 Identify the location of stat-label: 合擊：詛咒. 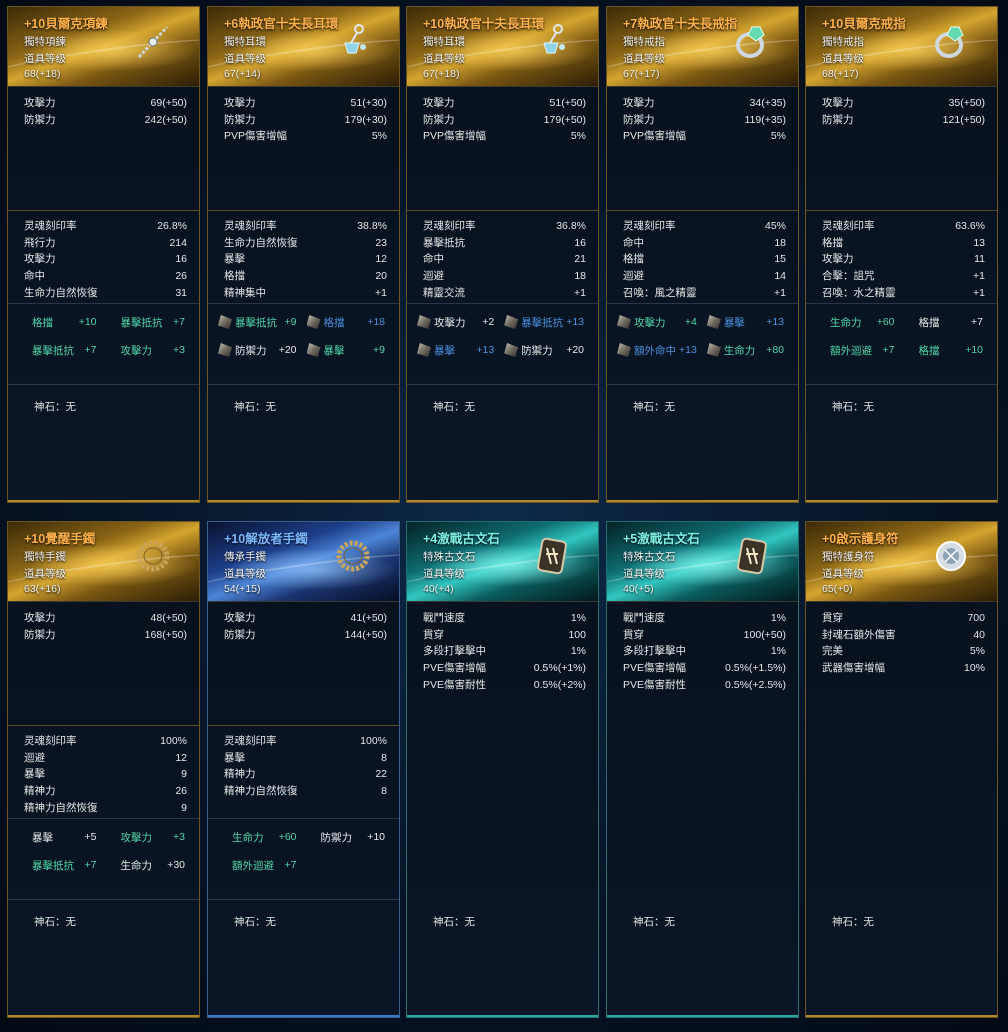
(848, 276).